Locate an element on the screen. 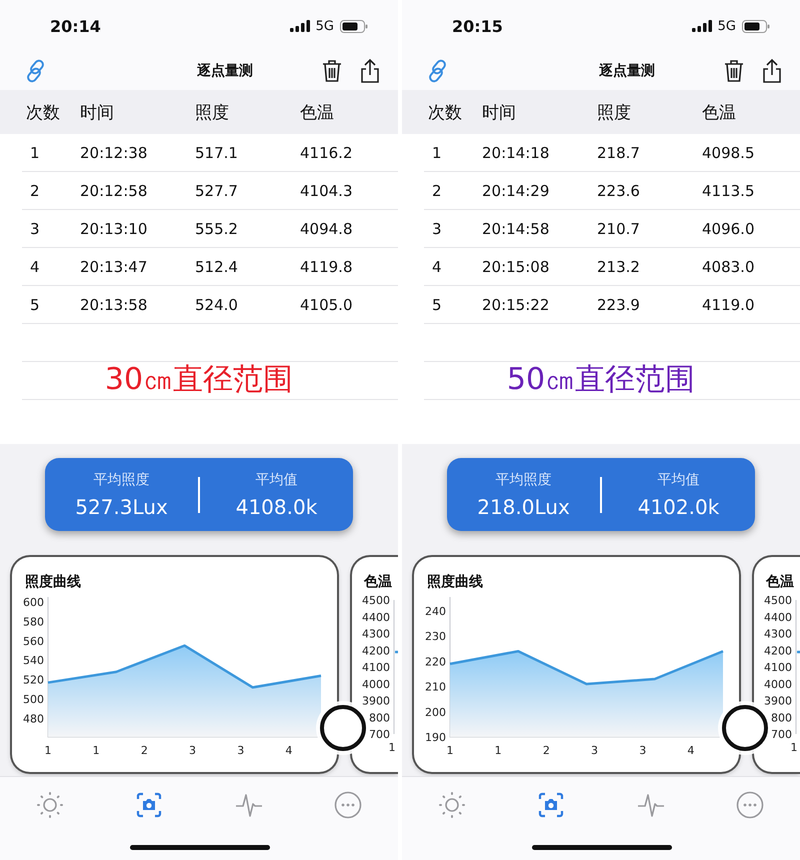 Image resolution: width=800 pixels, height=860 pixels. table-cell-text: 512.4 is located at coordinates (217, 267).